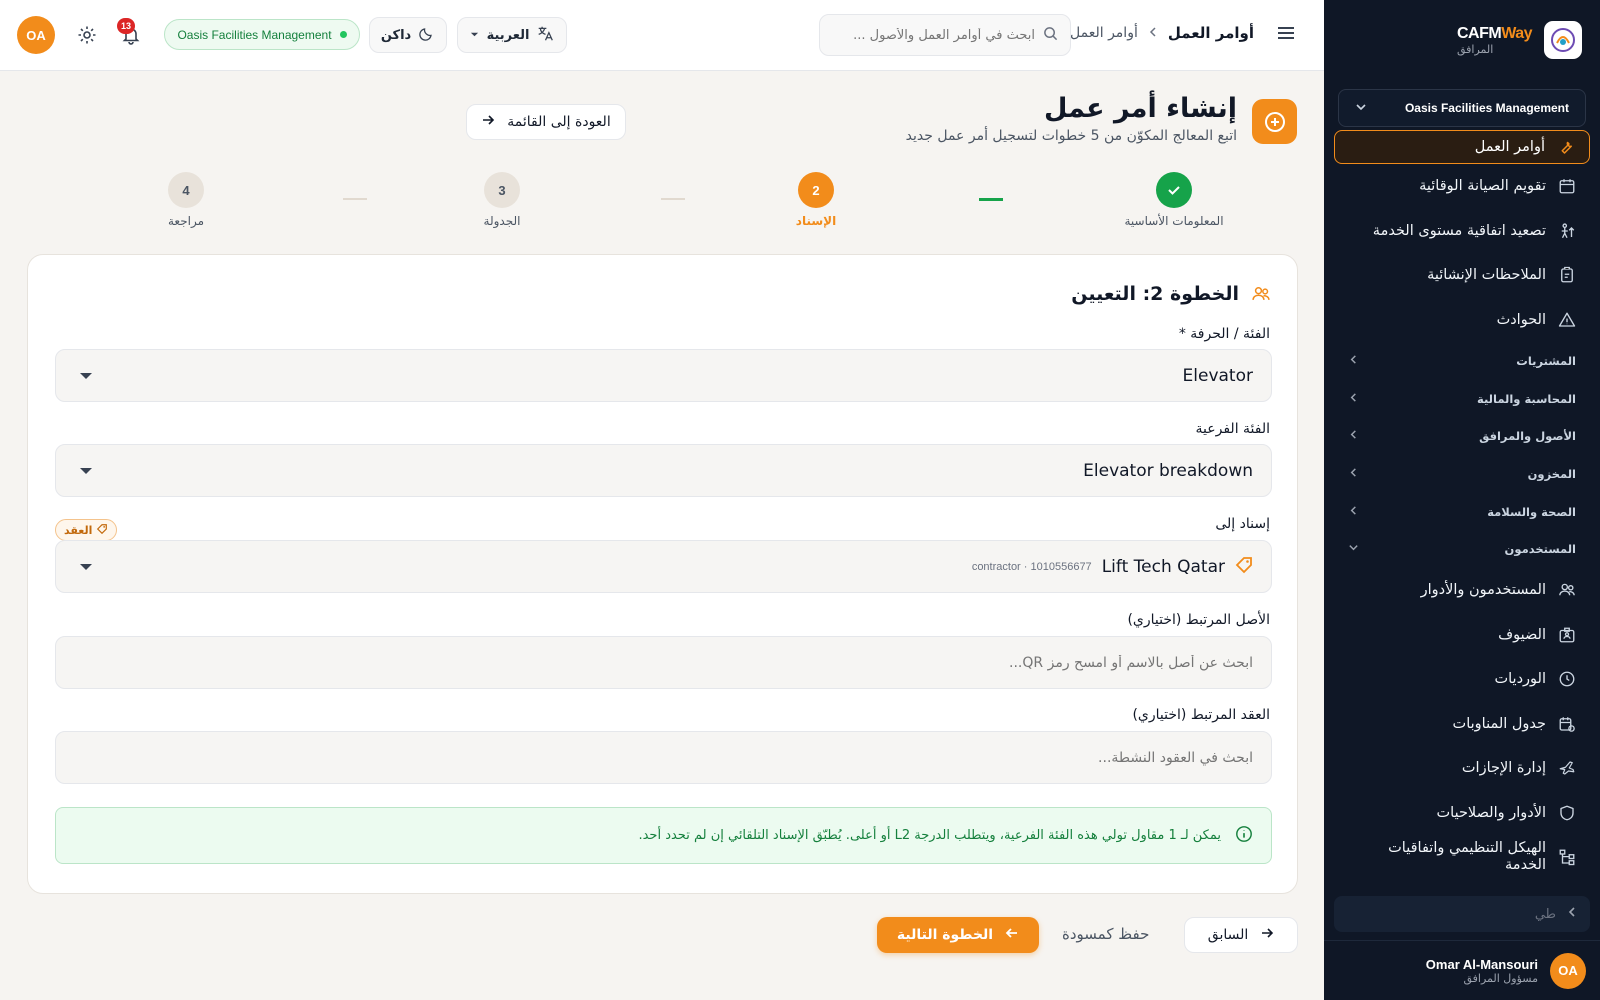 This screenshot has height=1000, width=1600. Describe the element at coordinates (1462, 147) in the screenshot. I see `sidebar-item-work-orders: أوامر العمل` at that location.